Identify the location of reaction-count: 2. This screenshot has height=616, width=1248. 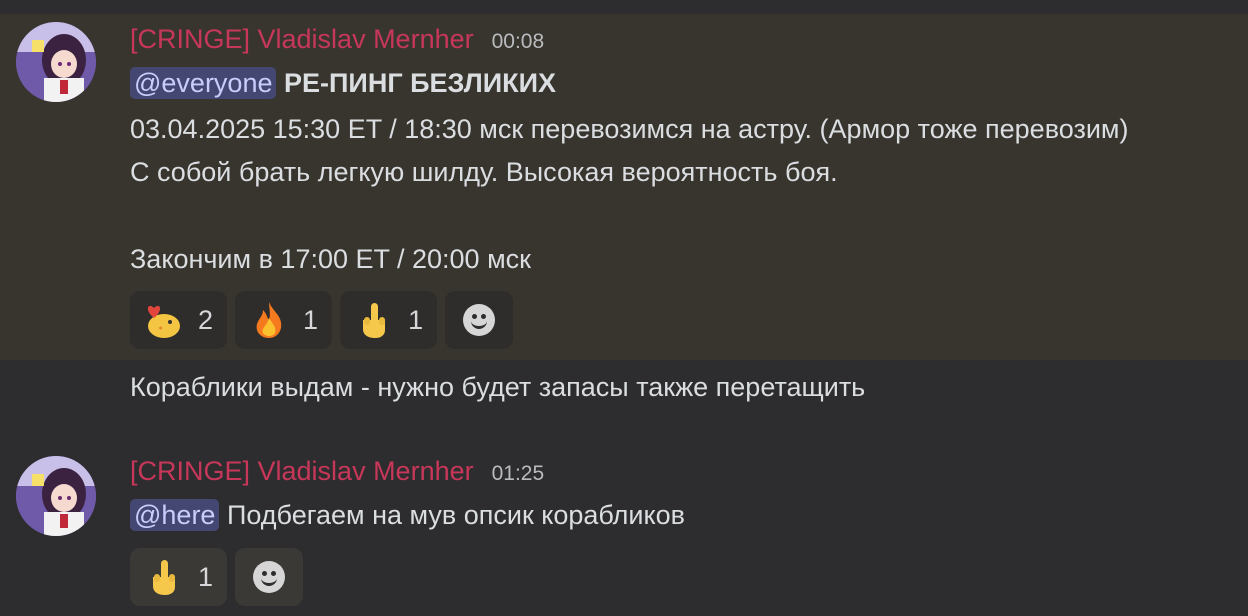
(206, 319).